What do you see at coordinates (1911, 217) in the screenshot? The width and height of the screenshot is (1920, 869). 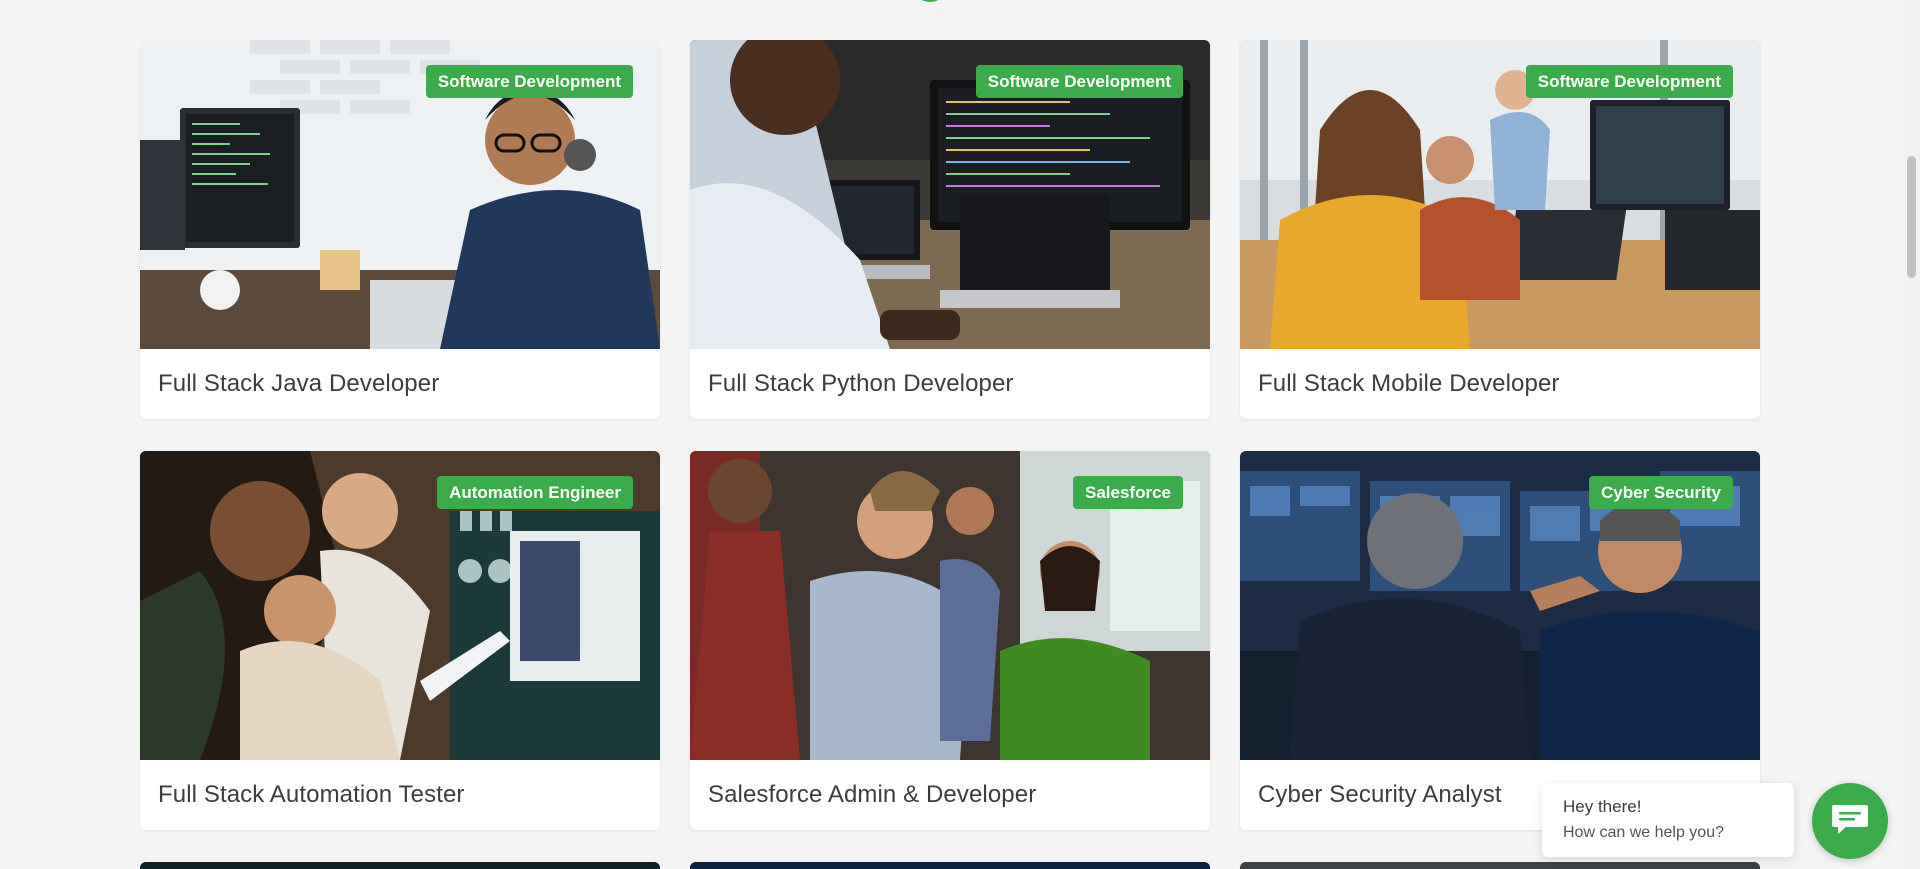 I see `scrollbar-thumb` at bounding box center [1911, 217].